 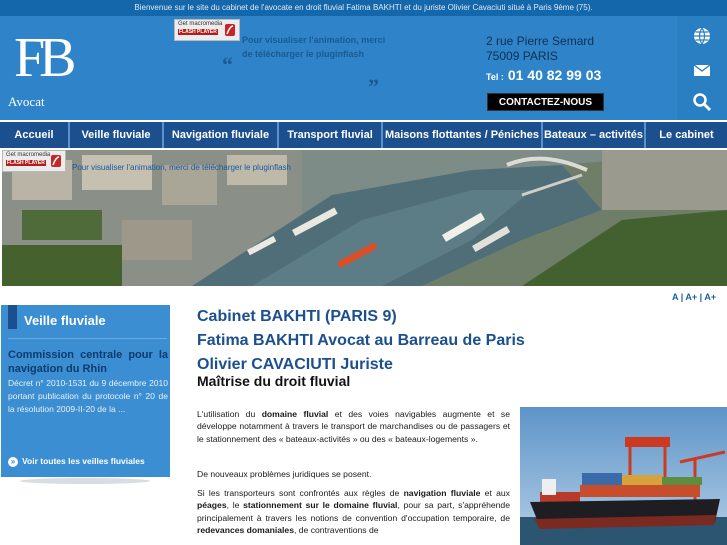 I want to click on bookmark-icon, so click(x=12, y=317).